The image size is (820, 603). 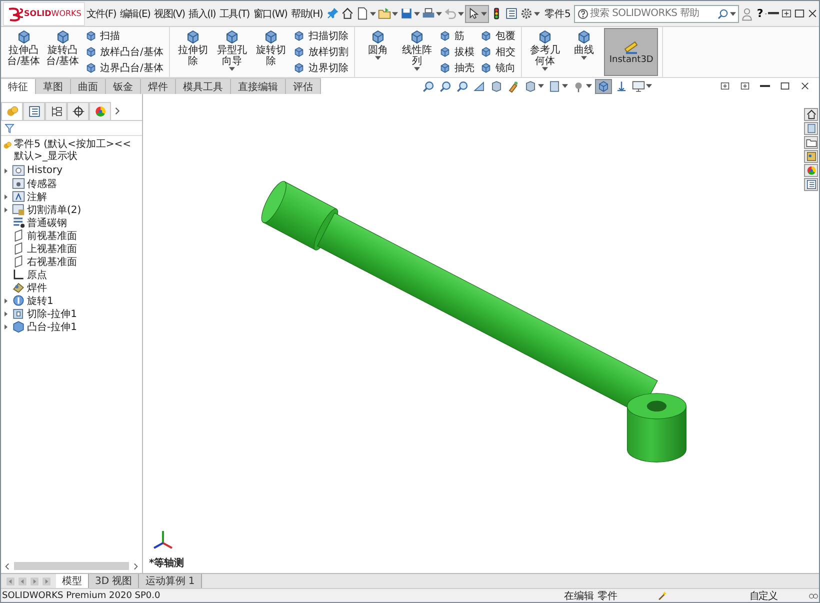 I want to click on toggle-button: Instant3D, so click(x=631, y=52).